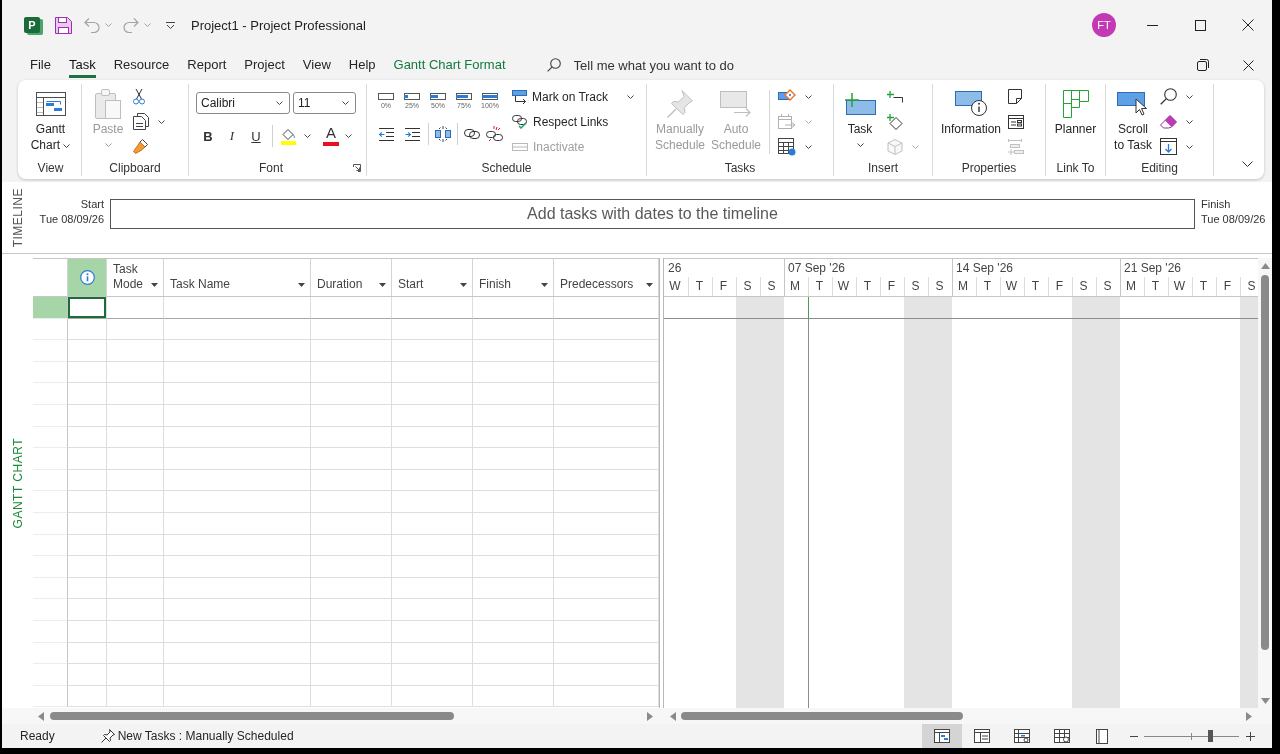  What do you see at coordinates (1168, 121) in the screenshot?
I see `eraser-icon` at bounding box center [1168, 121].